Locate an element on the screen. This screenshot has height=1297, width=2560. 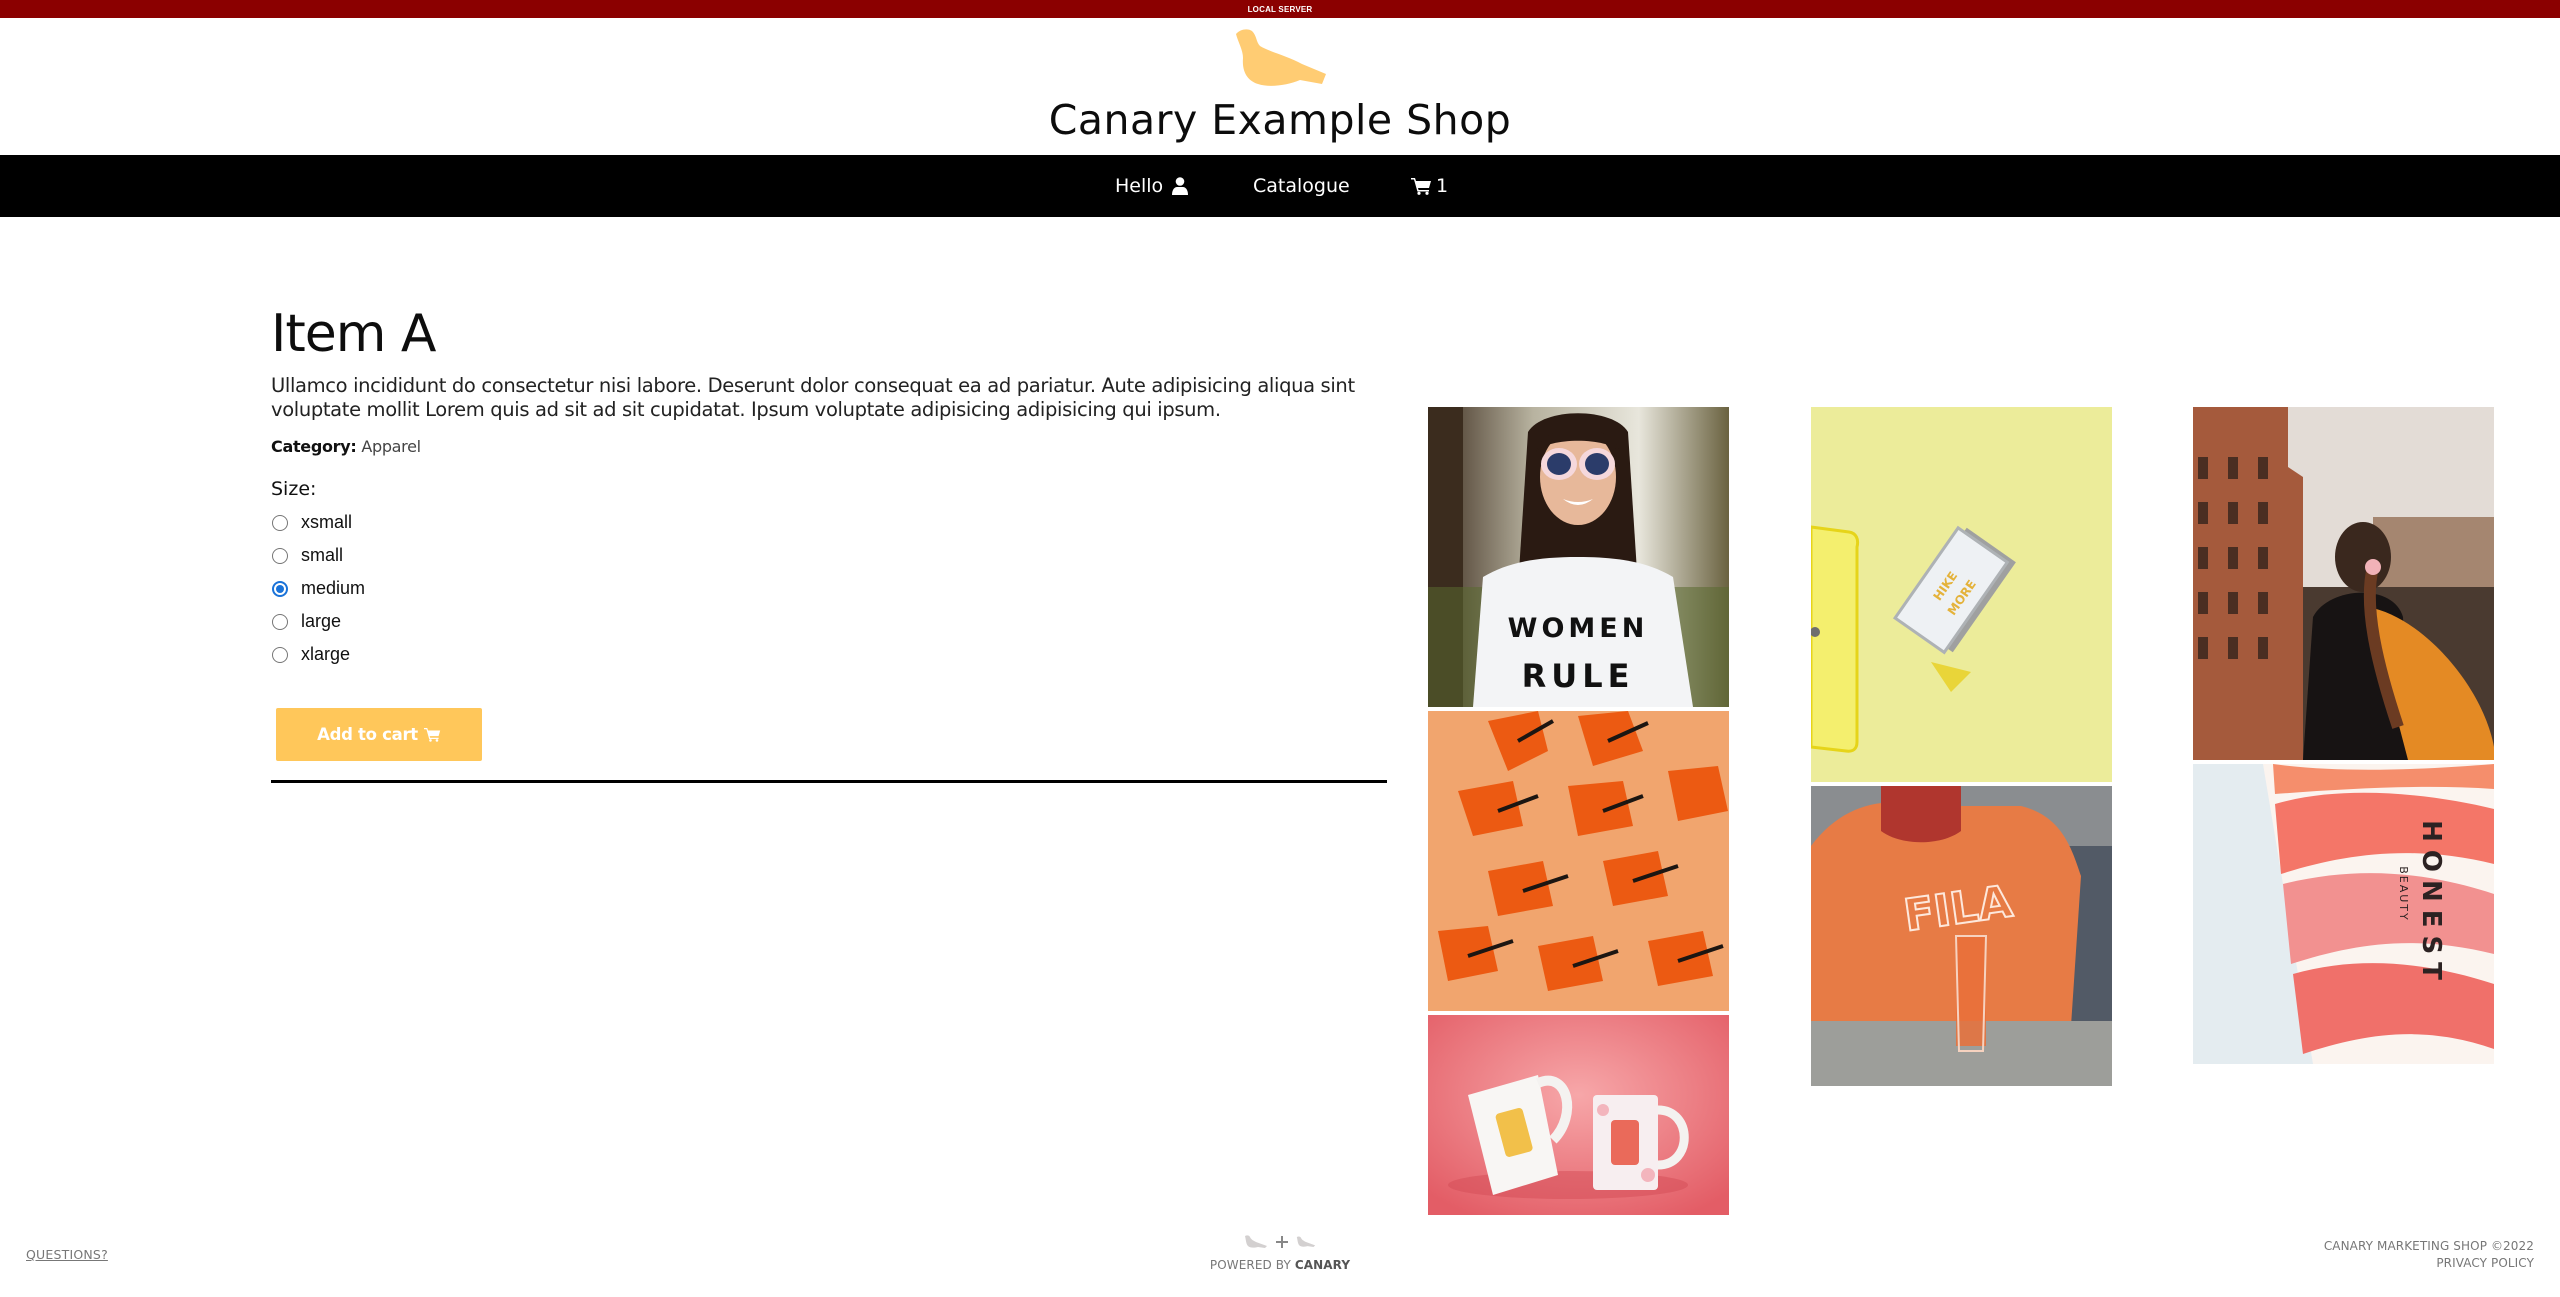
questions-link: QUESTIONS? is located at coordinates (67, 1254).